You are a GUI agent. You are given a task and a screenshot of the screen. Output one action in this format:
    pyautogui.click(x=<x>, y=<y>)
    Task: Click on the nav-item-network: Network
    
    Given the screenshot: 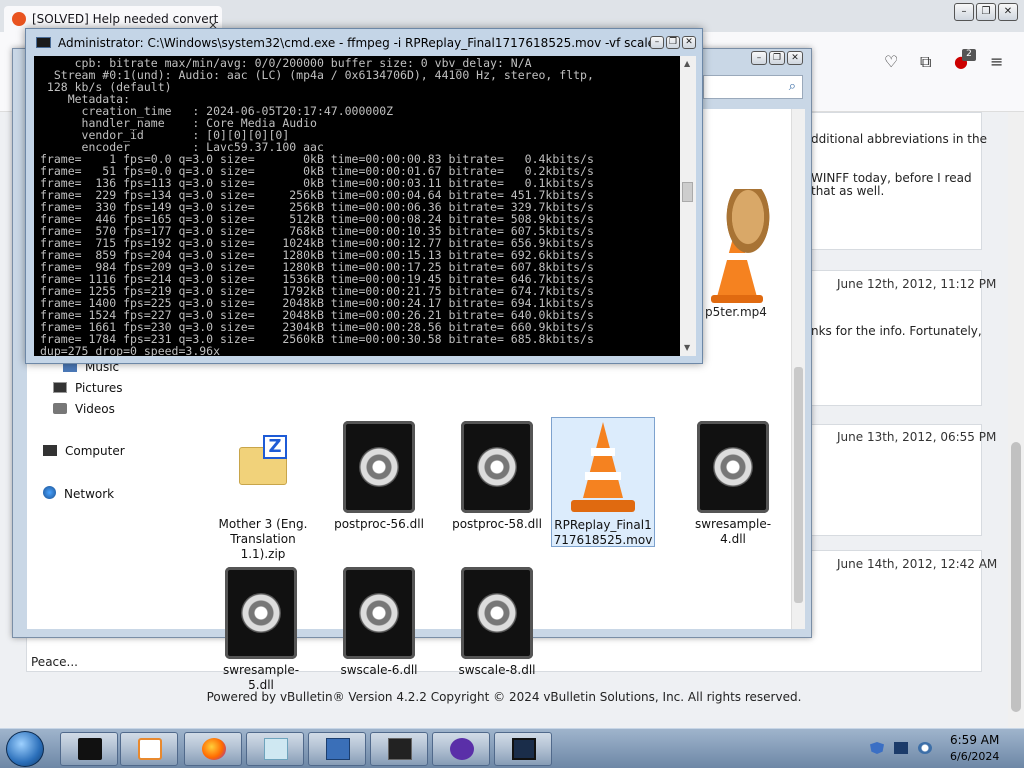 What is the action you would take?
    pyautogui.click(x=78, y=493)
    